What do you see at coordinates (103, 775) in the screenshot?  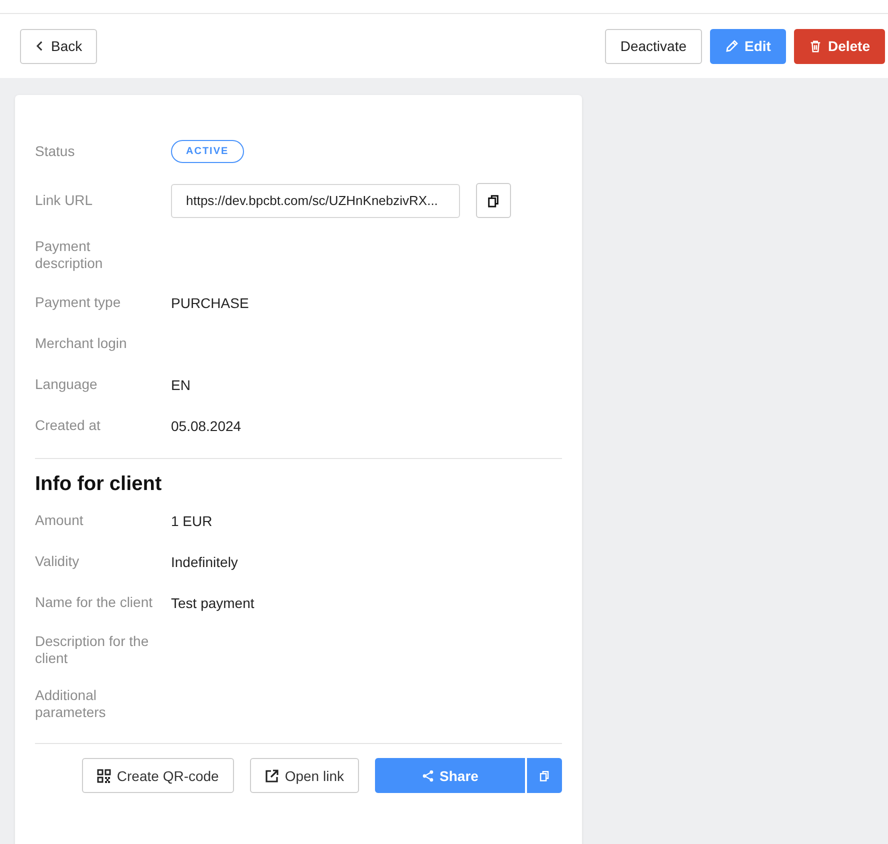 I see `qr-code-icon` at bounding box center [103, 775].